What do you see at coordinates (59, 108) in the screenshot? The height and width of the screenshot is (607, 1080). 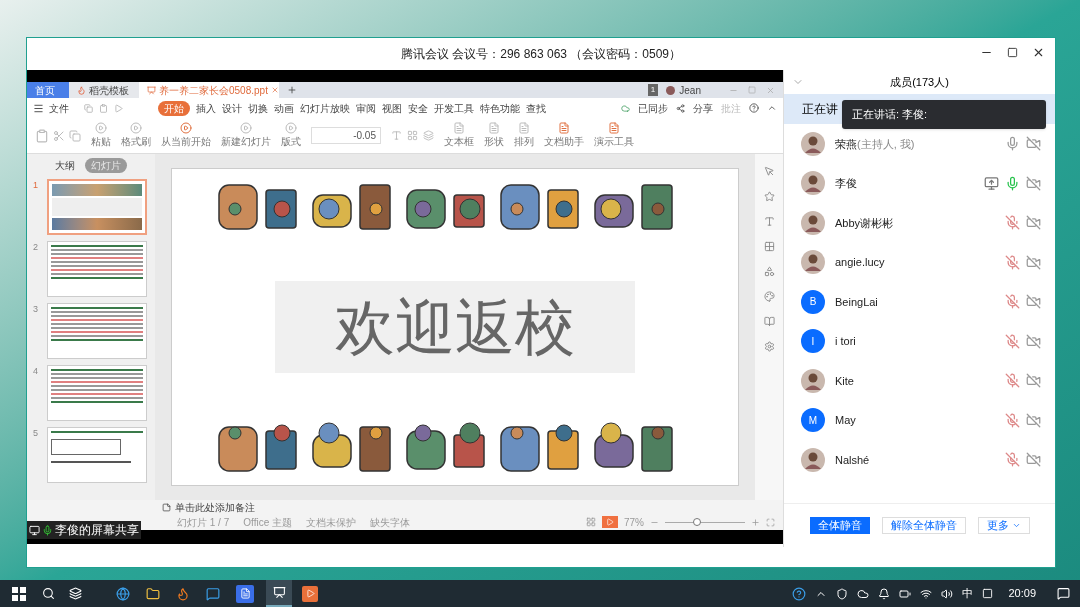 I see `menu-tab: 文件` at bounding box center [59, 108].